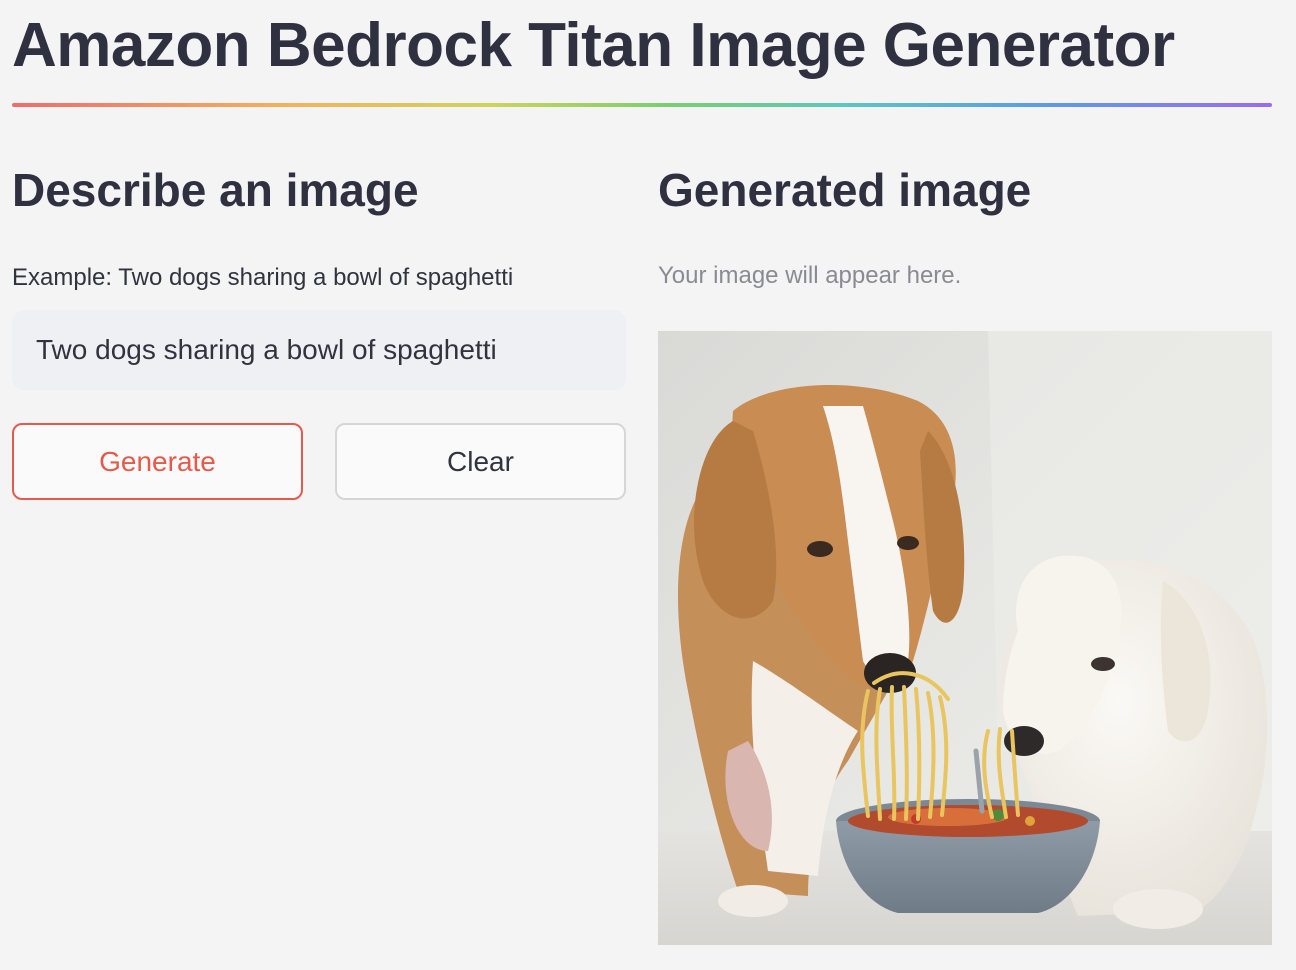  Describe the element at coordinates (593, 45) in the screenshot. I see `page-title: Amazon Bedrock Titan Image Generator` at that location.